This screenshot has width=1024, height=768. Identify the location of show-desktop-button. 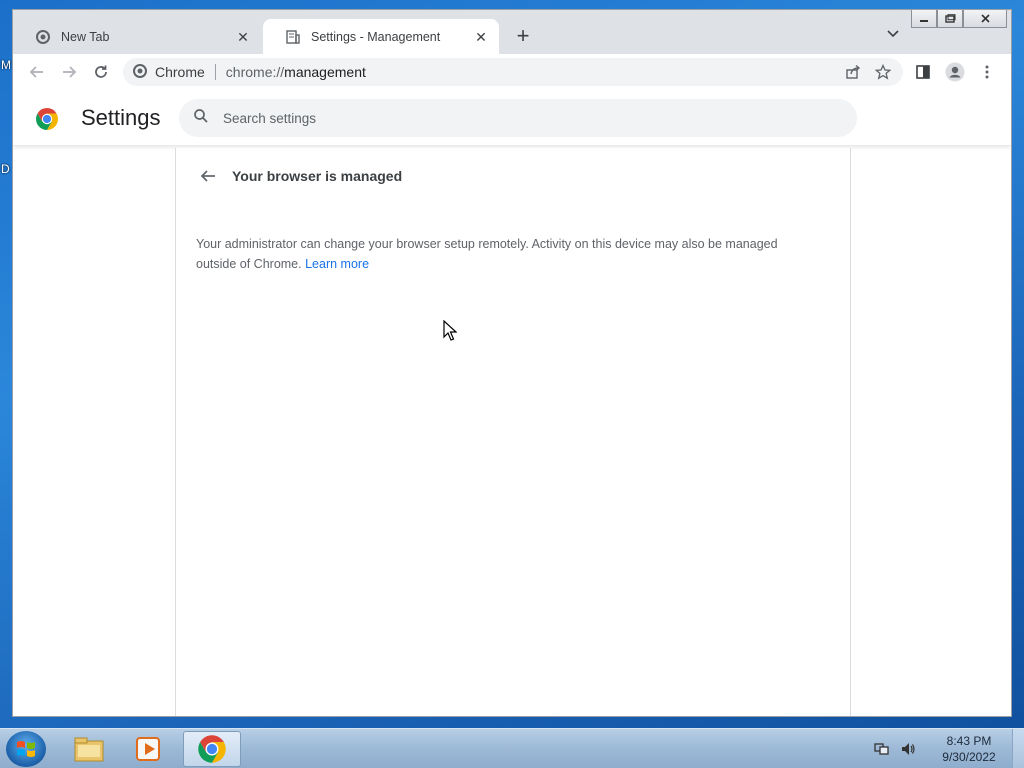
(1018, 748).